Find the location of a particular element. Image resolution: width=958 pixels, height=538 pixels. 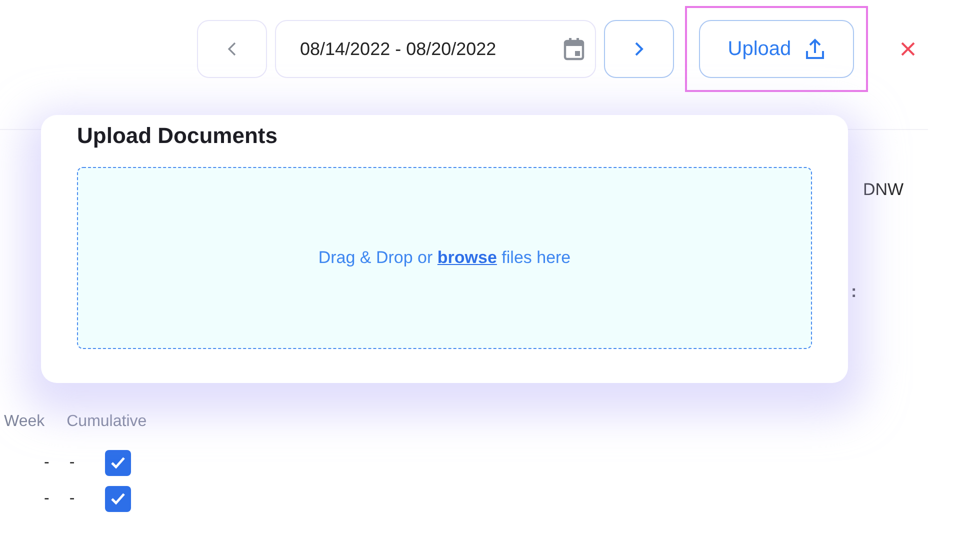

calendar-icon is located at coordinates (574, 49).